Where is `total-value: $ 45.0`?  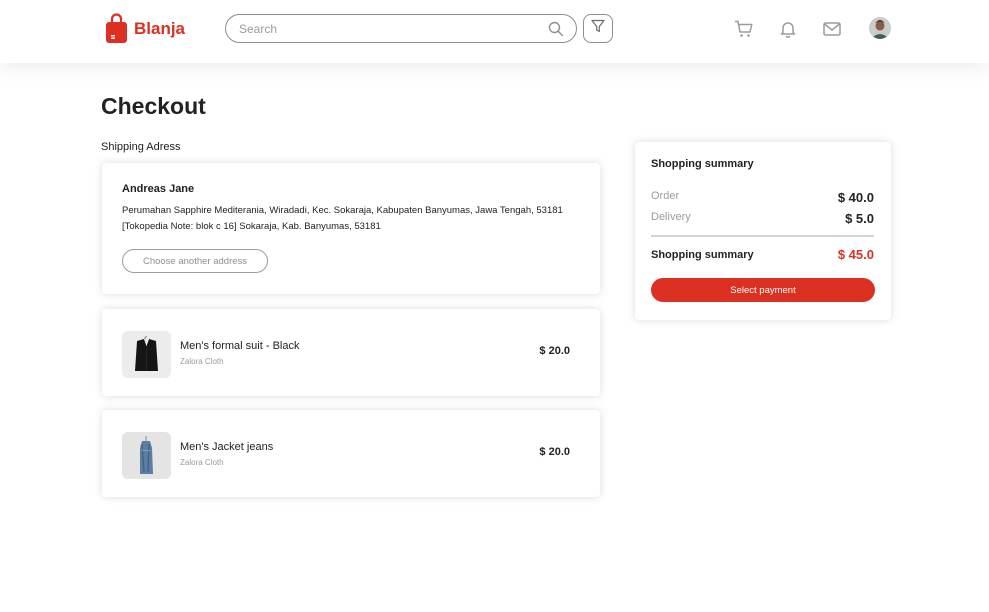
total-value: $ 45.0 is located at coordinates (855, 254).